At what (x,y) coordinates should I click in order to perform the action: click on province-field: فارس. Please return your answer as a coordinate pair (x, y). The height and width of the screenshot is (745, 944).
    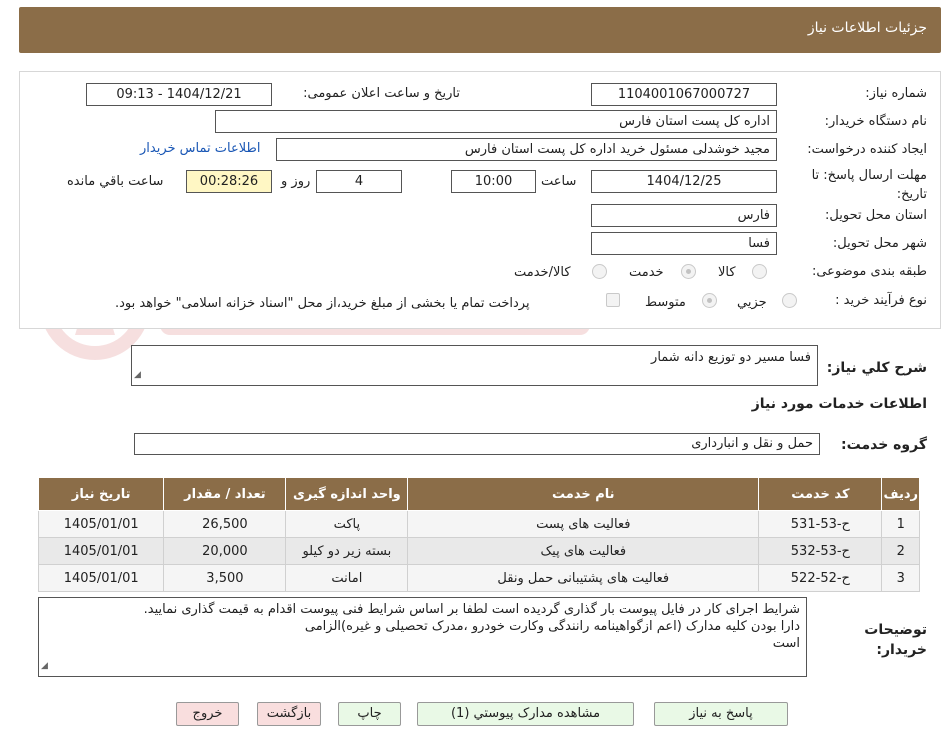
    Looking at the image, I should click on (684, 215).